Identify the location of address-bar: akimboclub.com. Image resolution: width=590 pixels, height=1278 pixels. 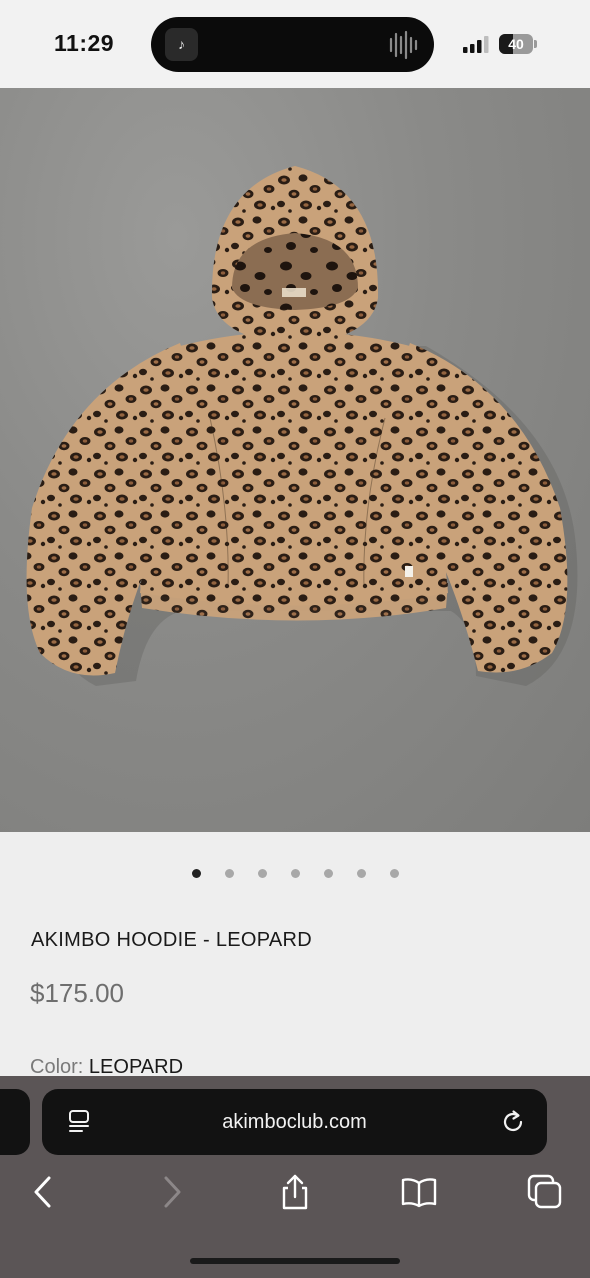
(294, 1122).